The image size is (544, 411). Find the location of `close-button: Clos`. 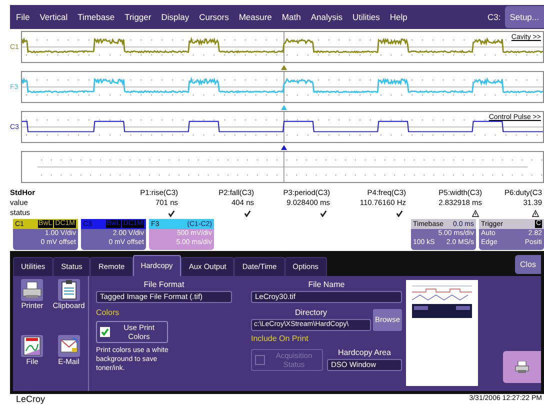

close-button: Clos is located at coordinates (527, 264).